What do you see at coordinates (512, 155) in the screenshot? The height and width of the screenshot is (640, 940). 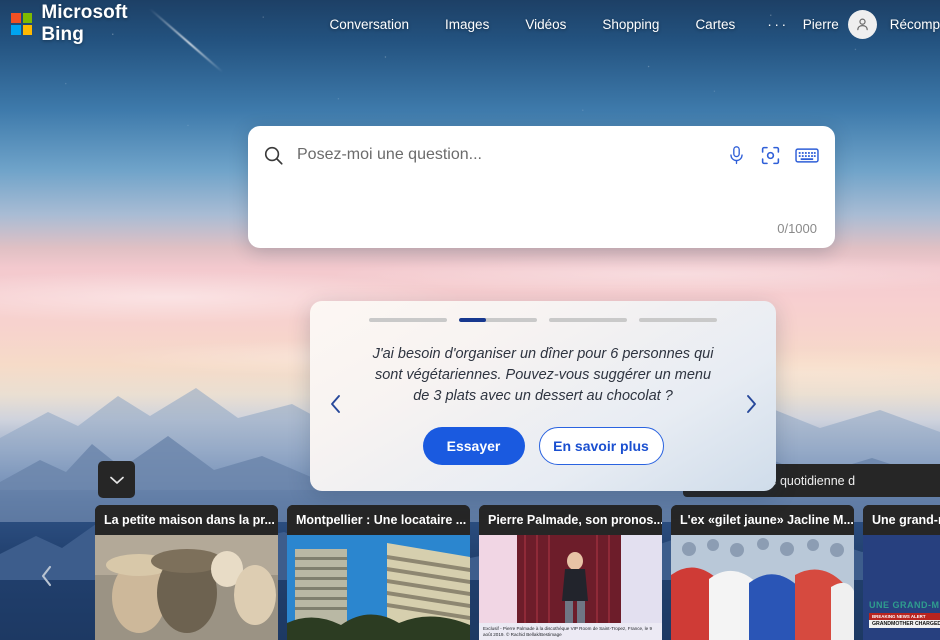 I see `search-input` at bounding box center [512, 155].